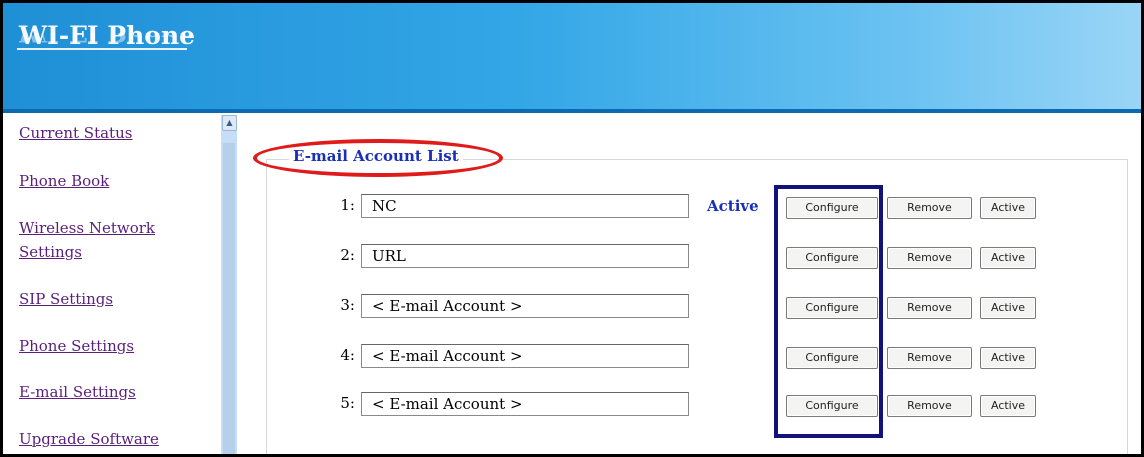 The height and width of the screenshot is (457, 1144). I want to click on sidebar-item-upgrade-software: Upgrade Software, so click(89, 439).